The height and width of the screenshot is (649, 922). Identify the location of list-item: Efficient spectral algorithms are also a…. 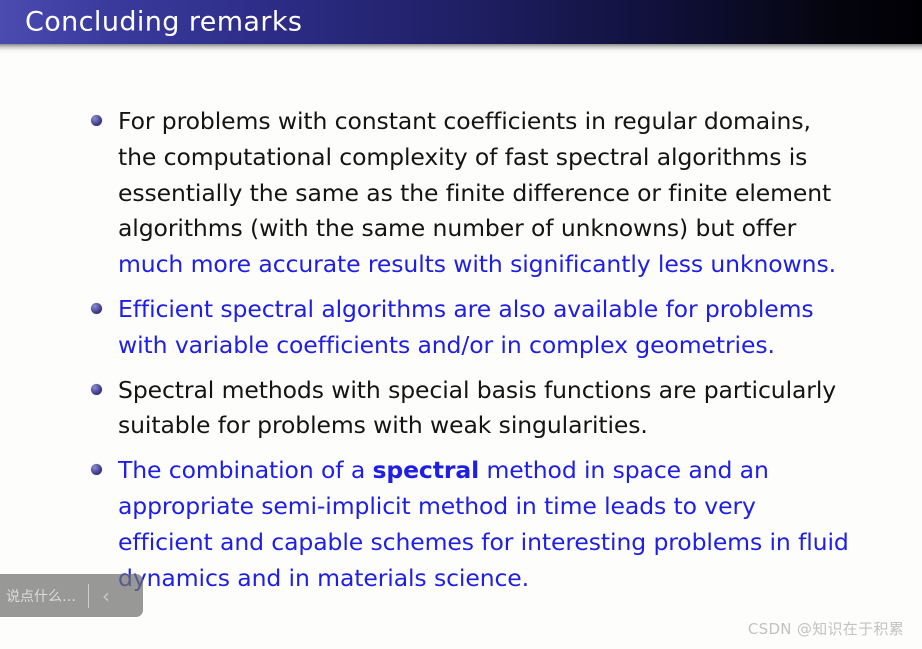
(461, 328).